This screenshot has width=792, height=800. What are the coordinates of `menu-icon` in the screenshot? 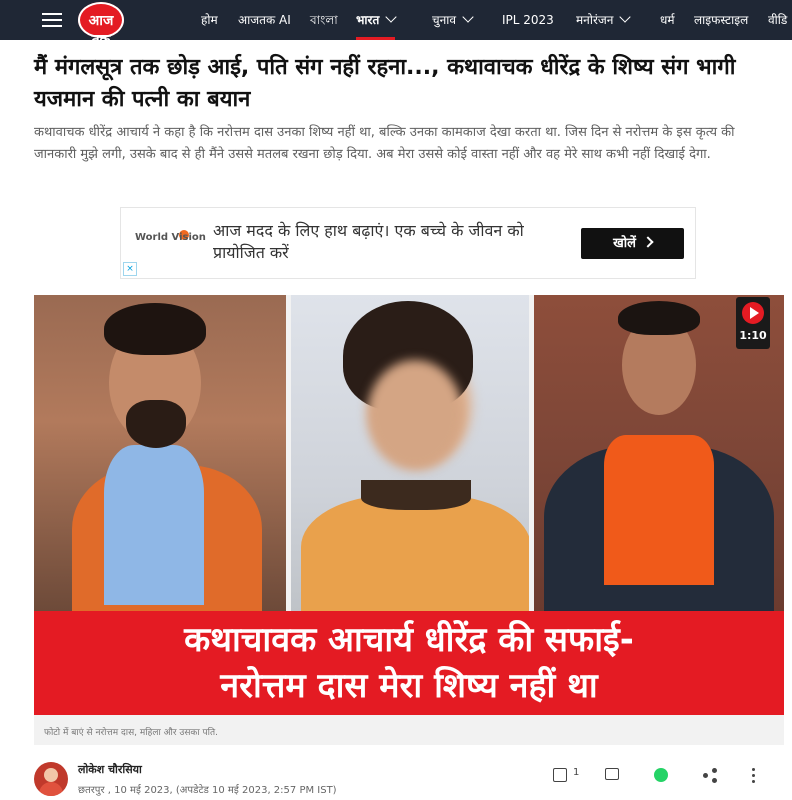 It's located at (52, 20).